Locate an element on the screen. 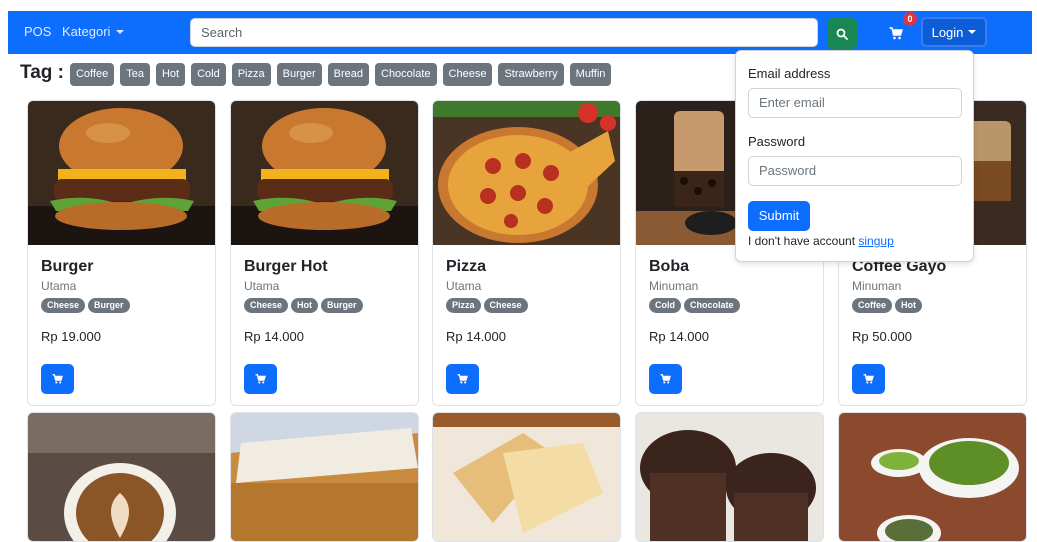  tag-filter-button: Cheese is located at coordinates (467, 74).